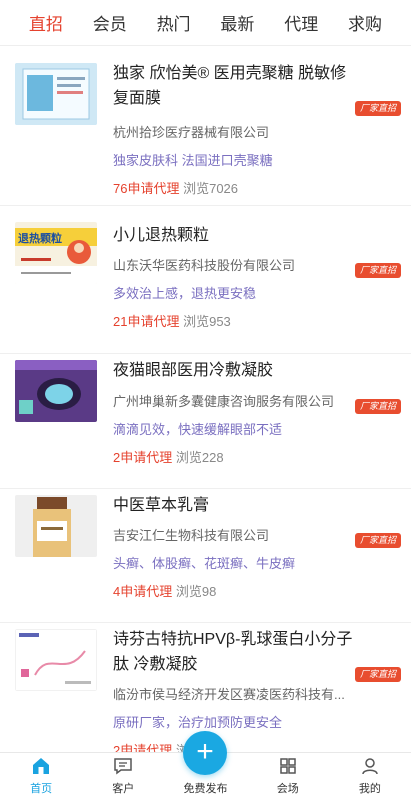 This screenshot has width=411, height=800. I want to click on nav-profile: 我的, so click(370, 776).